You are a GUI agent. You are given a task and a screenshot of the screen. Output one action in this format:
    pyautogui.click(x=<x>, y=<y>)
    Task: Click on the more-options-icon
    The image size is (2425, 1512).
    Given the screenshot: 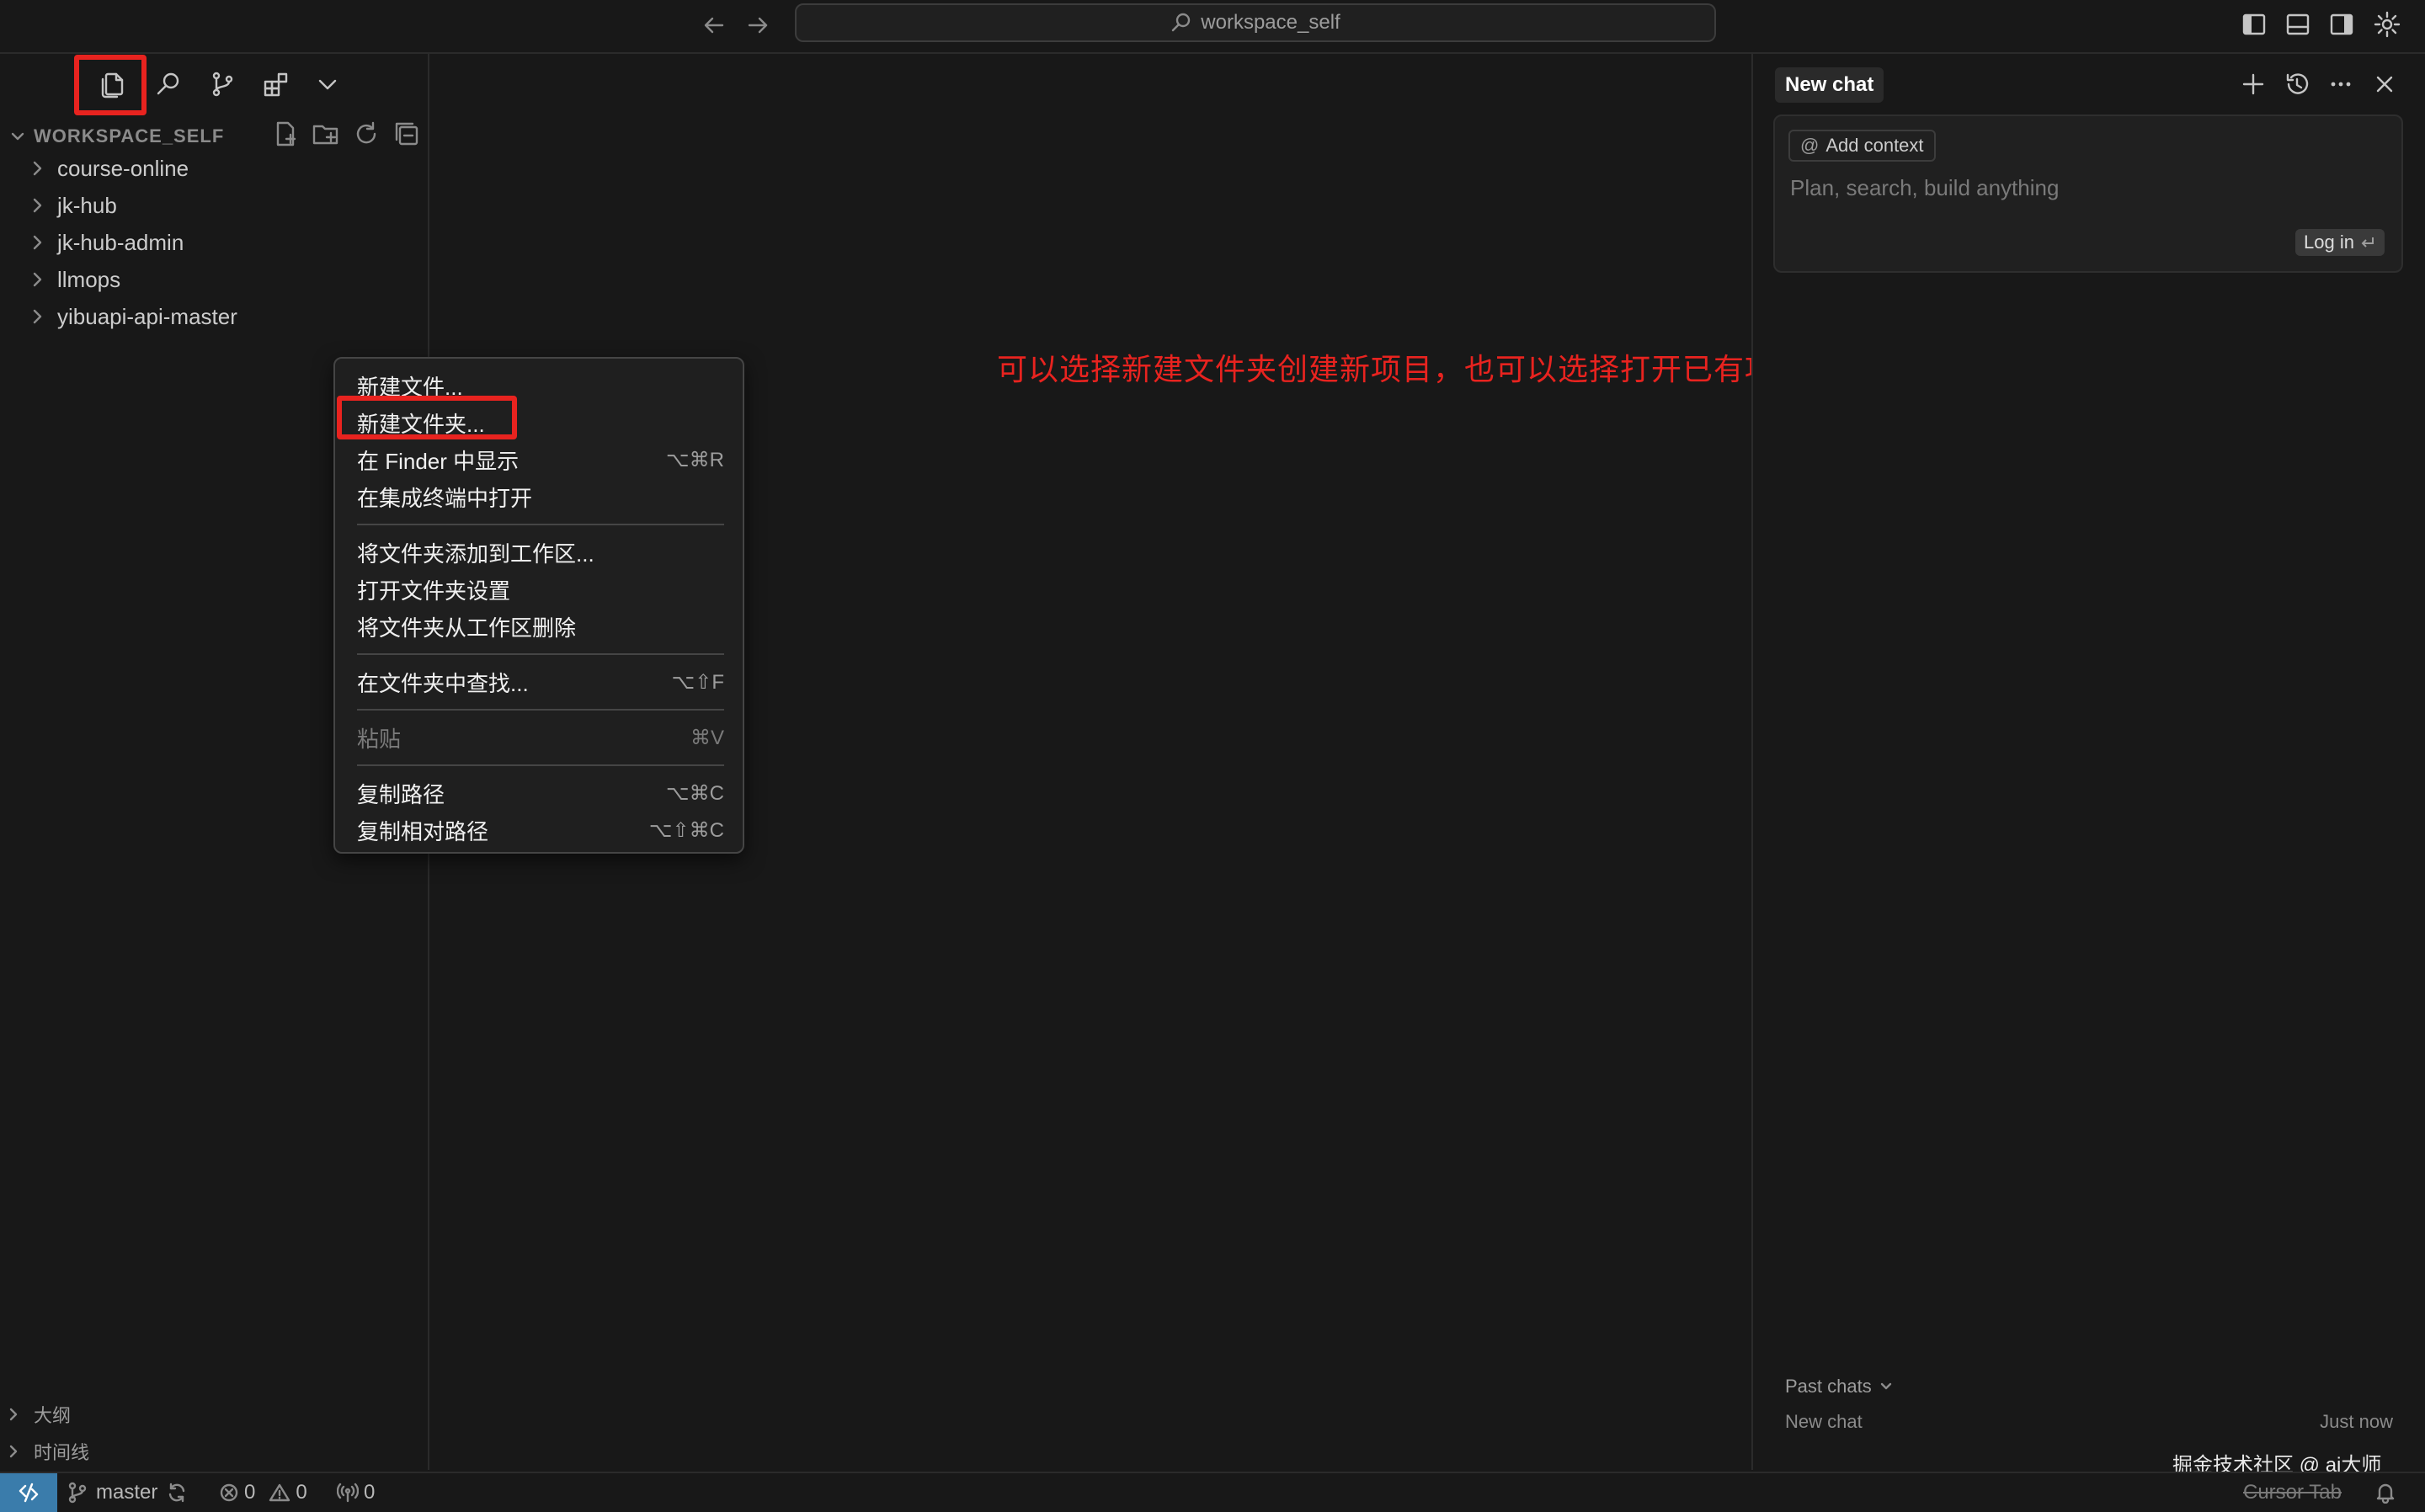 What is the action you would take?
    pyautogui.click(x=2340, y=85)
    